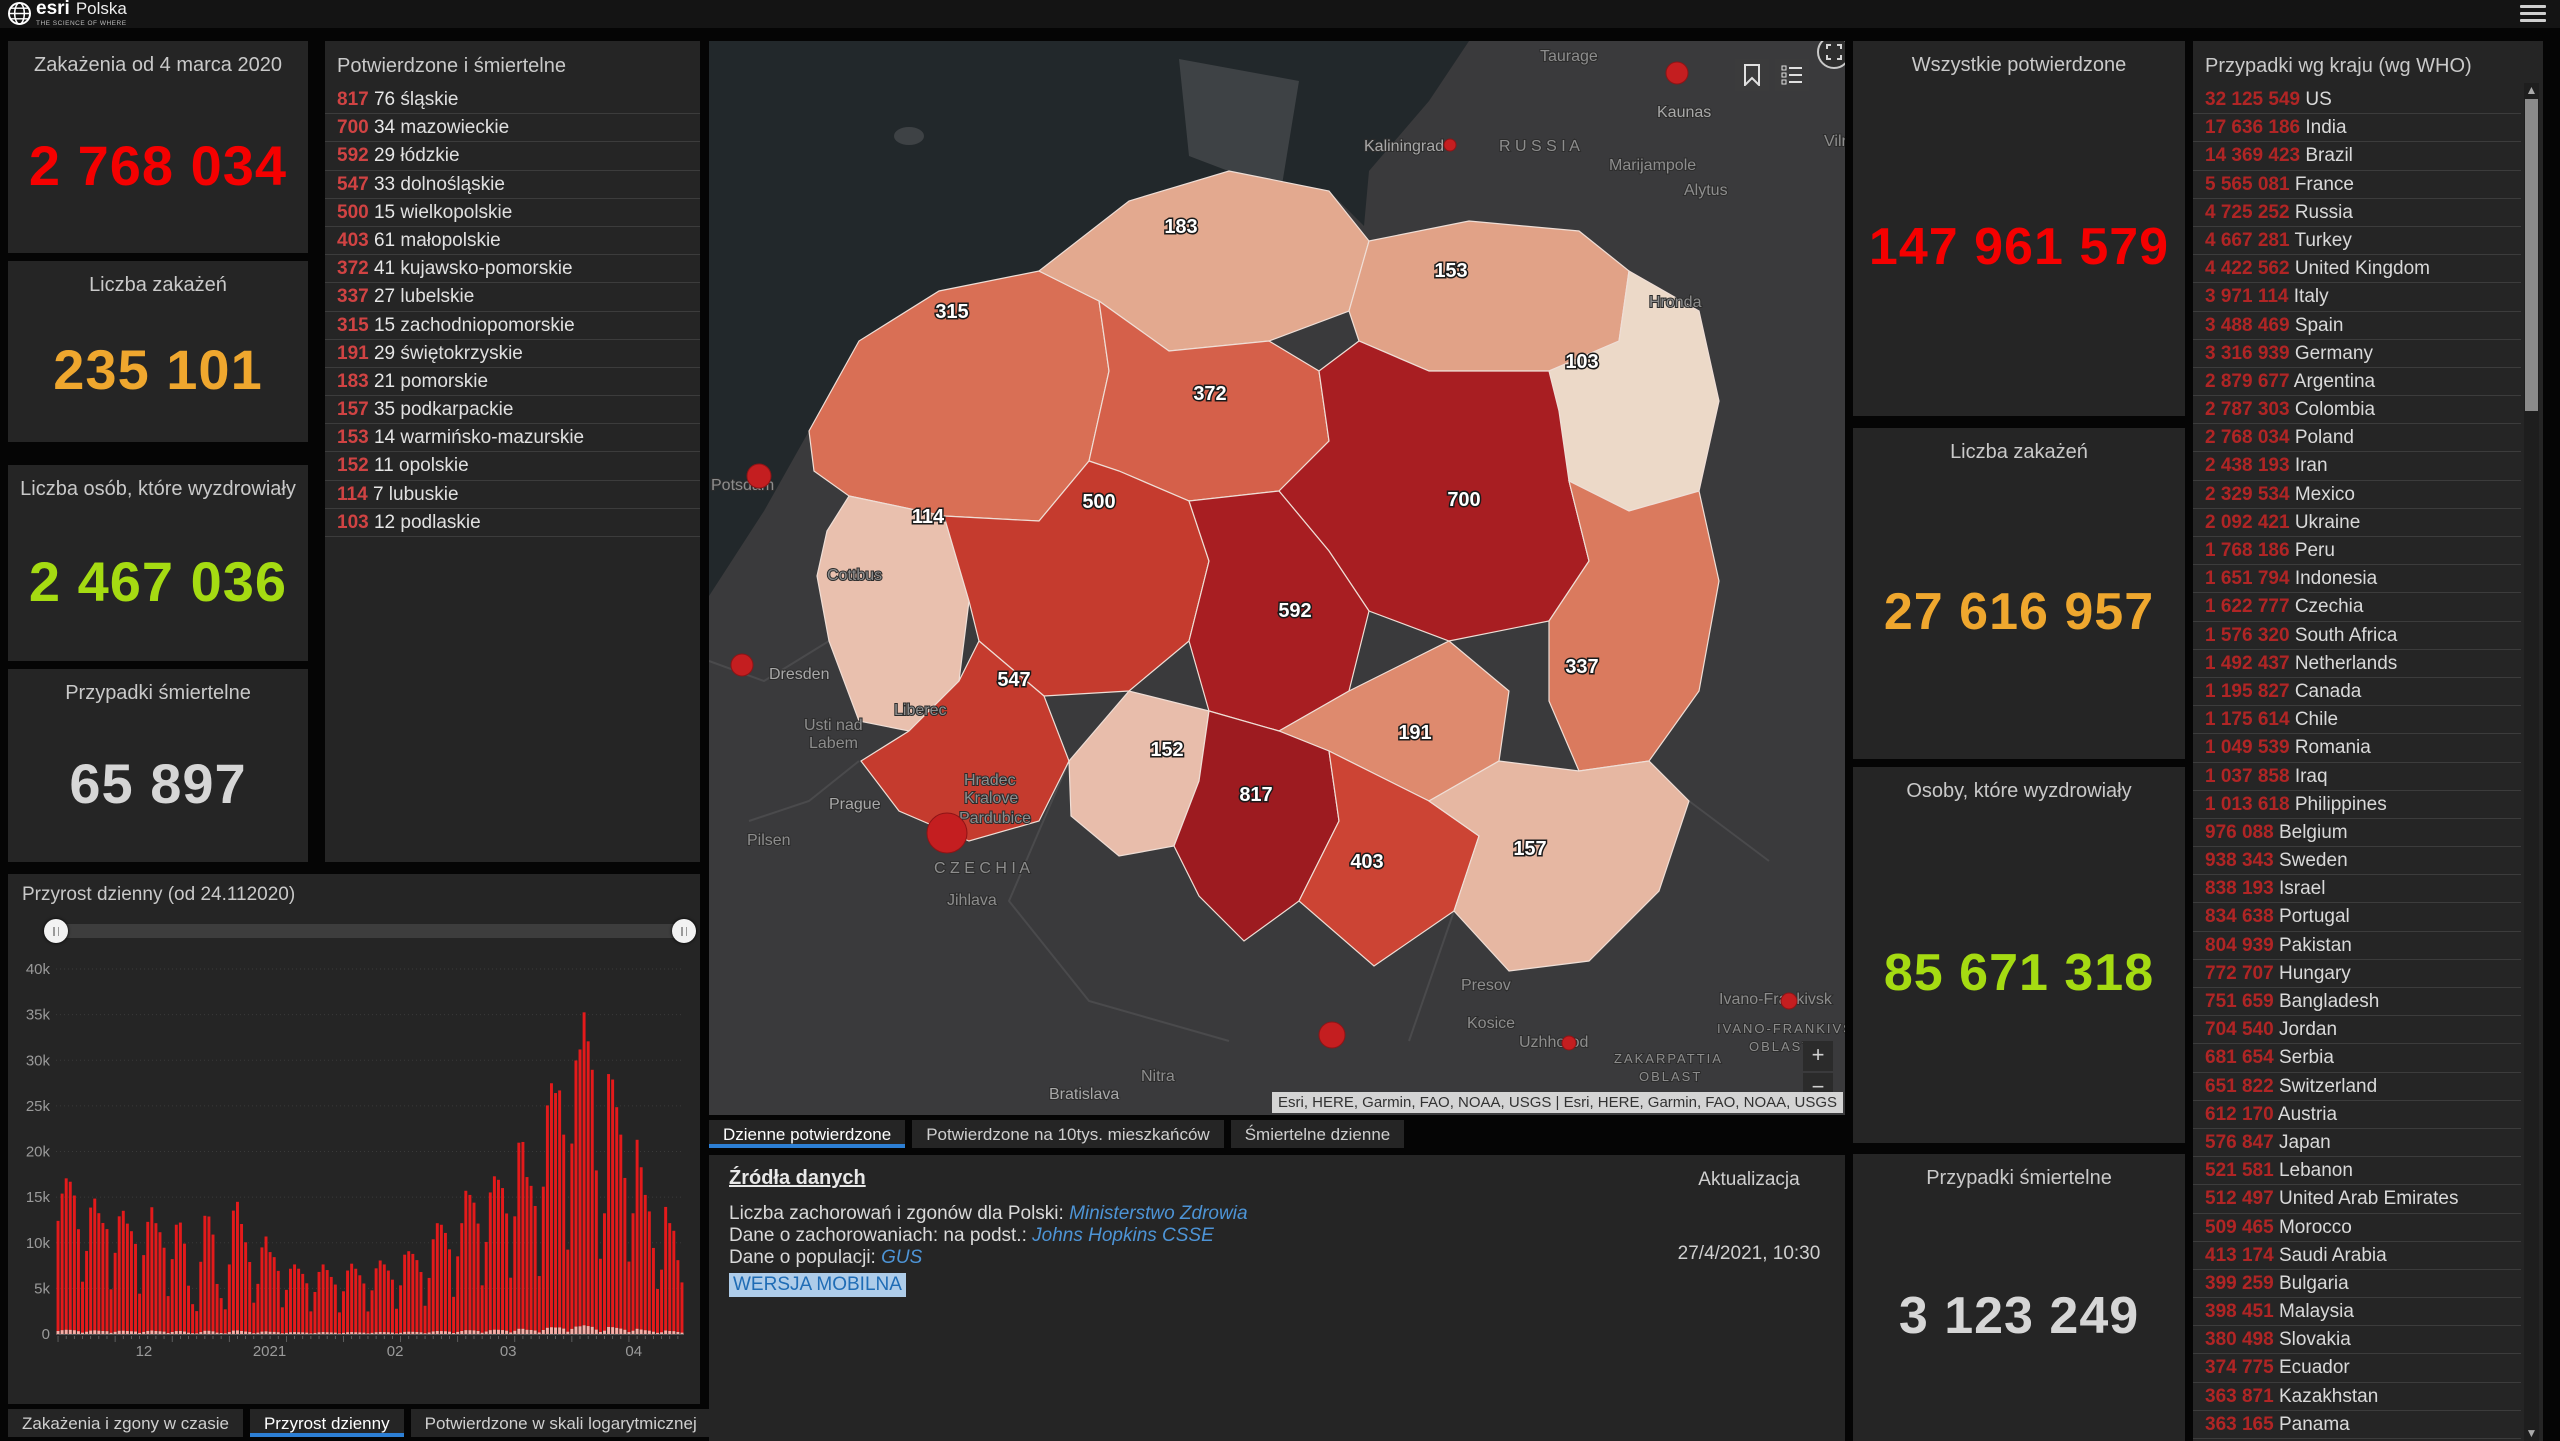  What do you see at coordinates (759, 476) in the screenshot?
I see `case-bubble-potsdam-berlin` at bounding box center [759, 476].